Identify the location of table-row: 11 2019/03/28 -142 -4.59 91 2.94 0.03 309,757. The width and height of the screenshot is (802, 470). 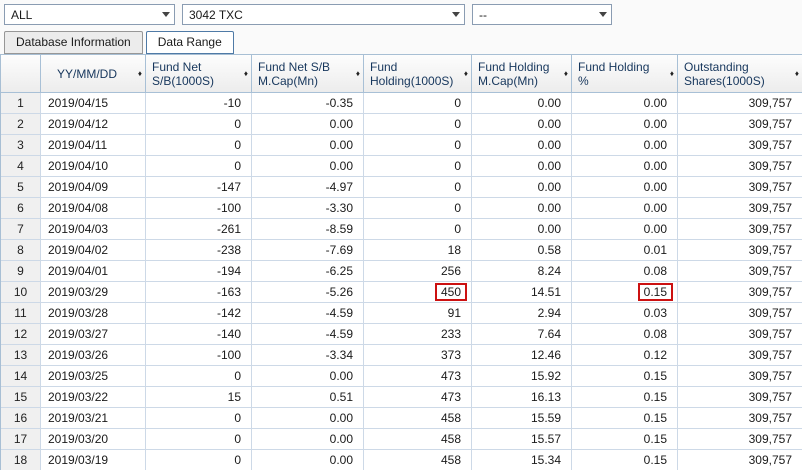
(401, 313).